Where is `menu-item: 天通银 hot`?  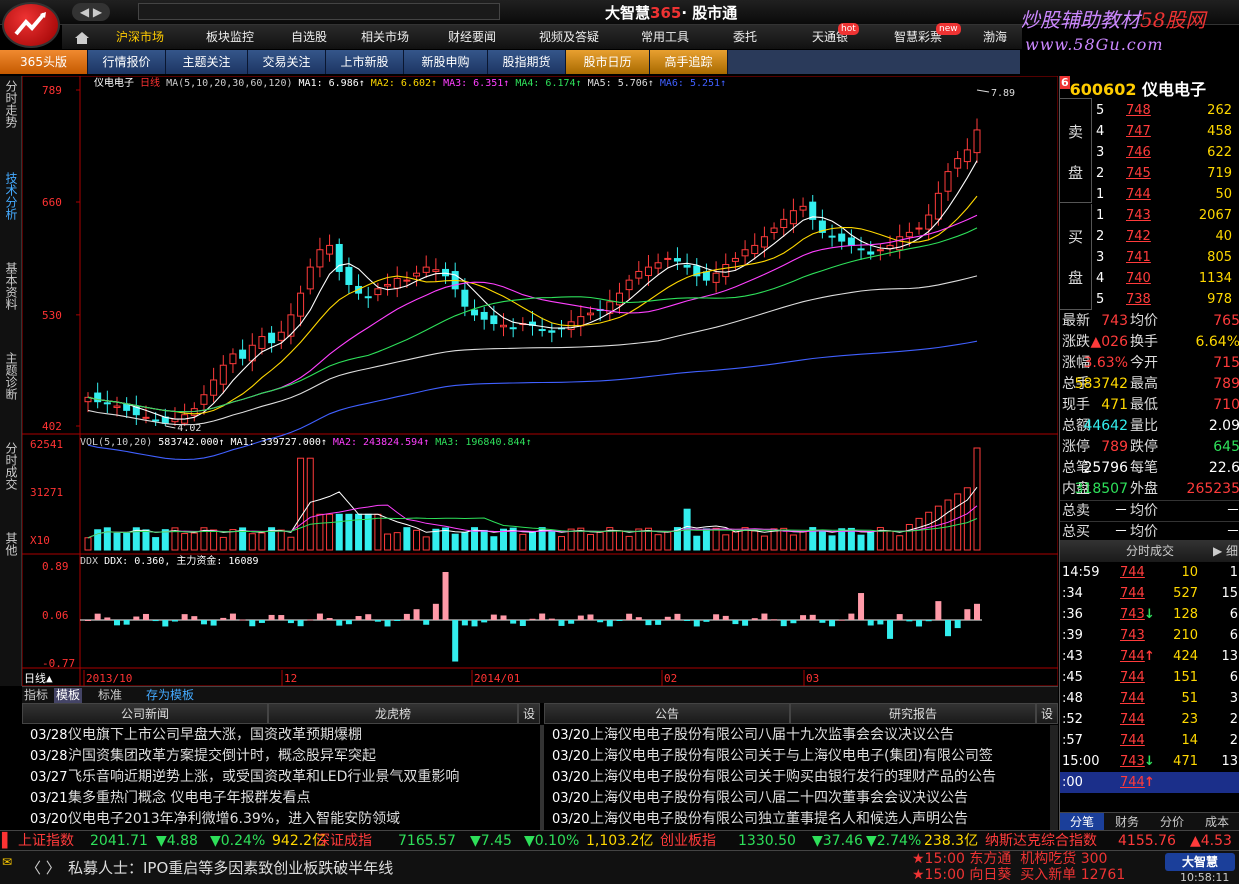
menu-item: 天通银 hot is located at coordinates (830, 36).